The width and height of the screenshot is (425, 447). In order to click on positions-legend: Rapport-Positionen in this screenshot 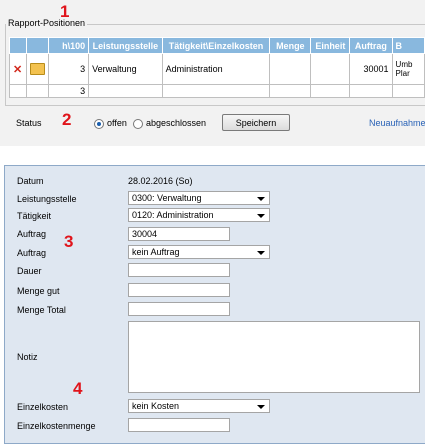, I will do `click(47, 23)`.